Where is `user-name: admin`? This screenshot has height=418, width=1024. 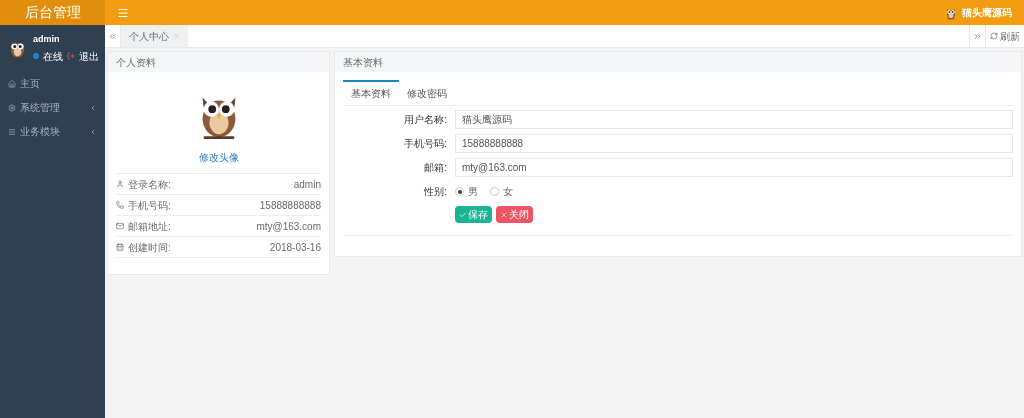
user-name: admin is located at coordinates (47, 39).